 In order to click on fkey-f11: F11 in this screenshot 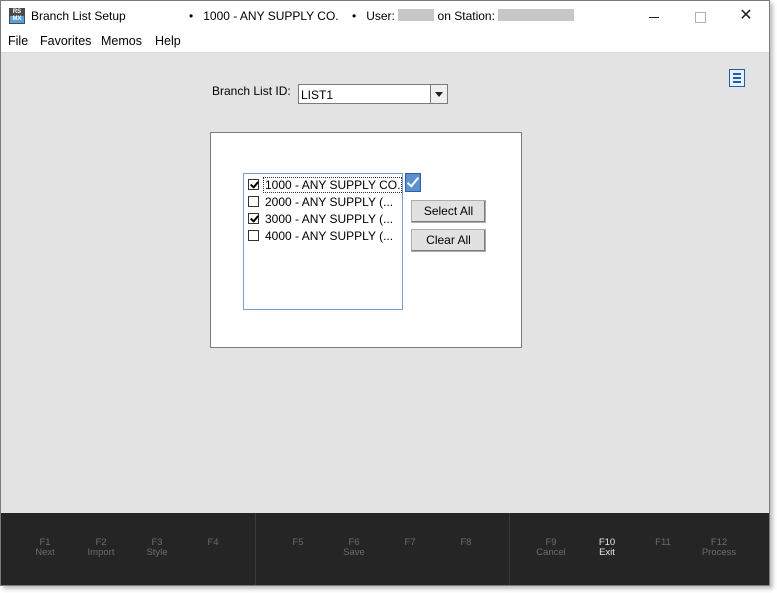, I will do `click(663, 543)`.